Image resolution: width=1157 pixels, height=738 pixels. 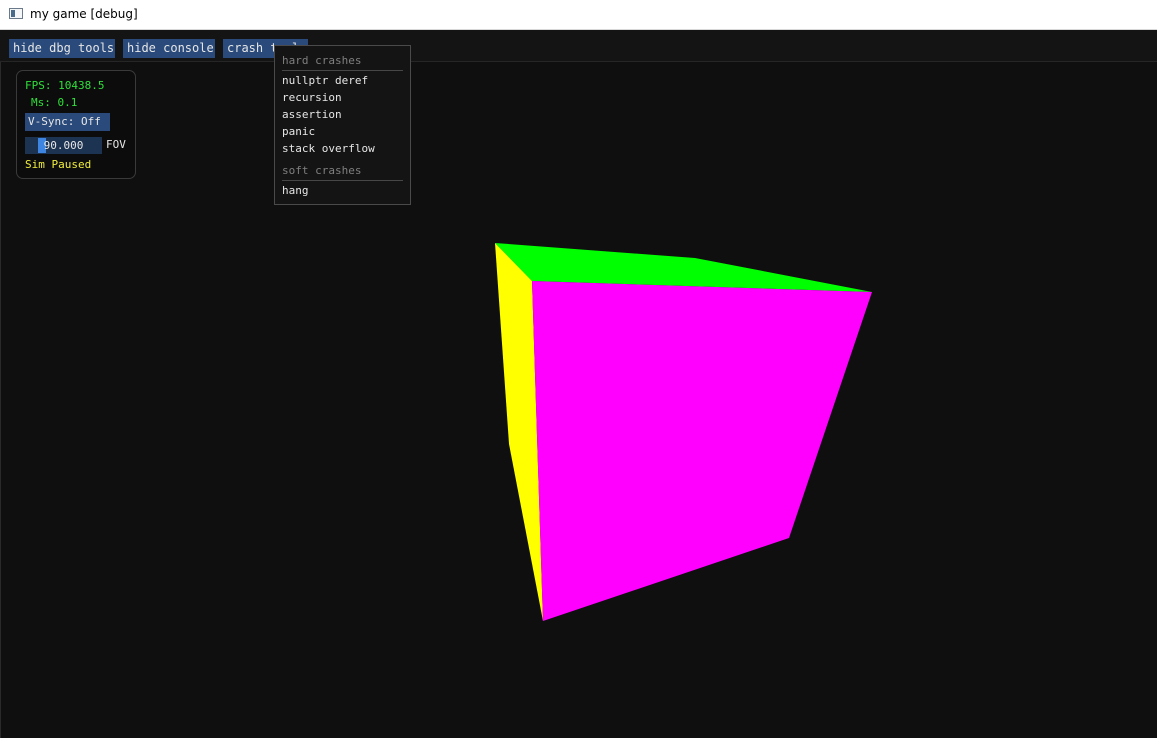 What do you see at coordinates (116, 144) in the screenshot?
I see `fov-label: FOV` at bounding box center [116, 144].